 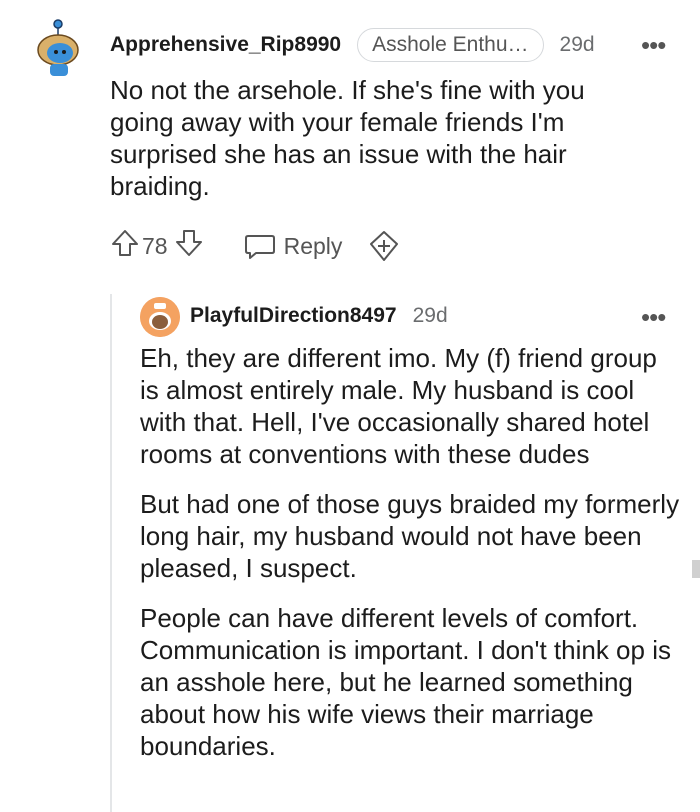 I want to click on comment-actions: 78 Reply, so click(x=255, y=246).